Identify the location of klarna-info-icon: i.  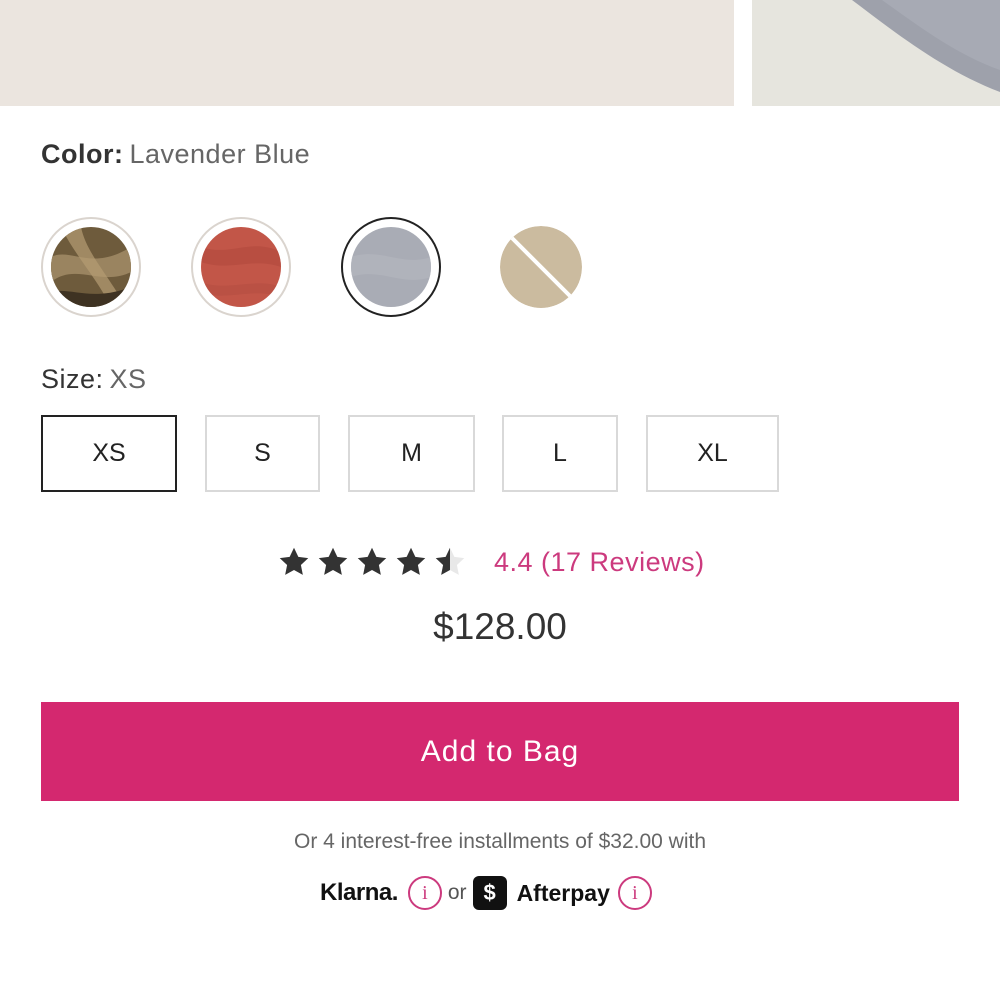
(424, 893).